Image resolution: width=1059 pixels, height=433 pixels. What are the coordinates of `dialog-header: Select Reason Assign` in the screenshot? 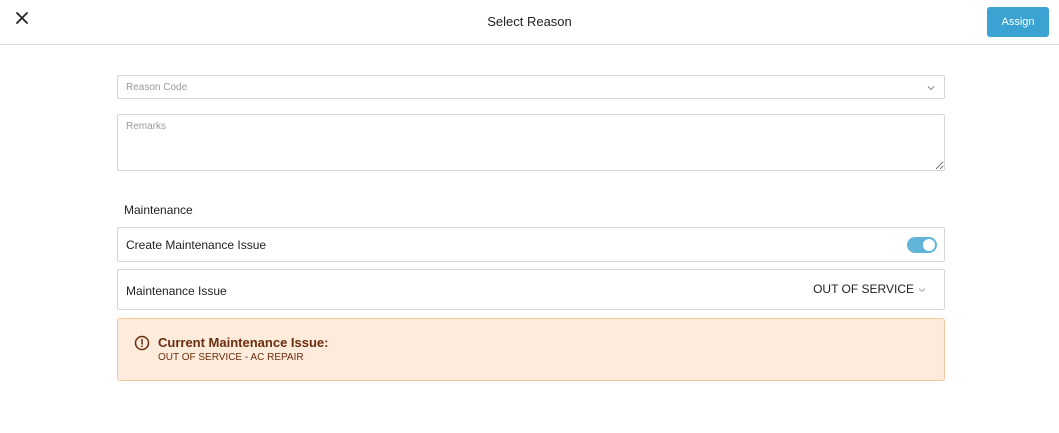 It's located at (529, 22).